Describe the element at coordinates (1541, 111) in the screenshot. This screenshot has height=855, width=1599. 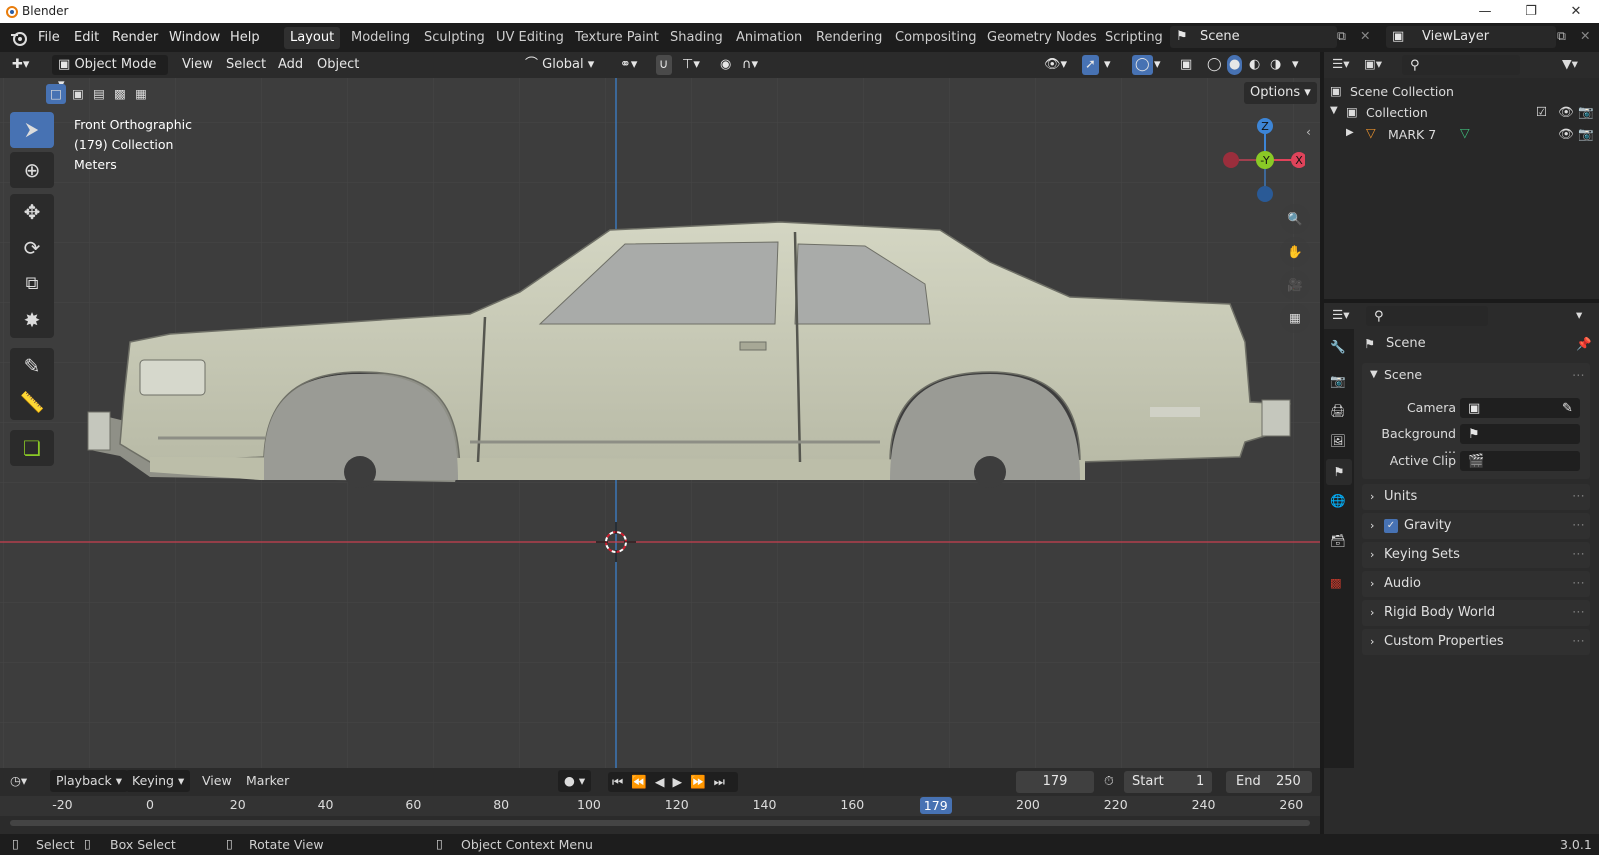
I see `exclude-checkbox-icon: ☑` at that location.